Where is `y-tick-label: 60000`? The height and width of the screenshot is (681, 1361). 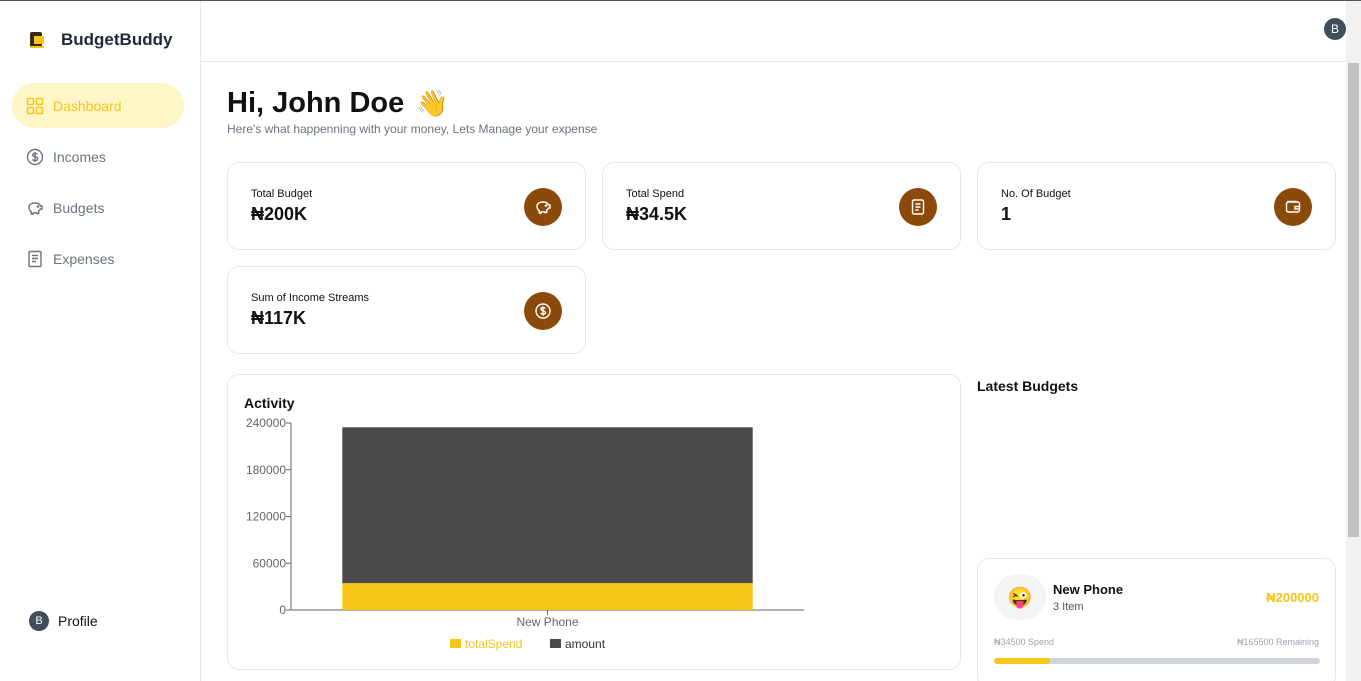 y-tick-label: 60000 is located at coordinates (270, 563).